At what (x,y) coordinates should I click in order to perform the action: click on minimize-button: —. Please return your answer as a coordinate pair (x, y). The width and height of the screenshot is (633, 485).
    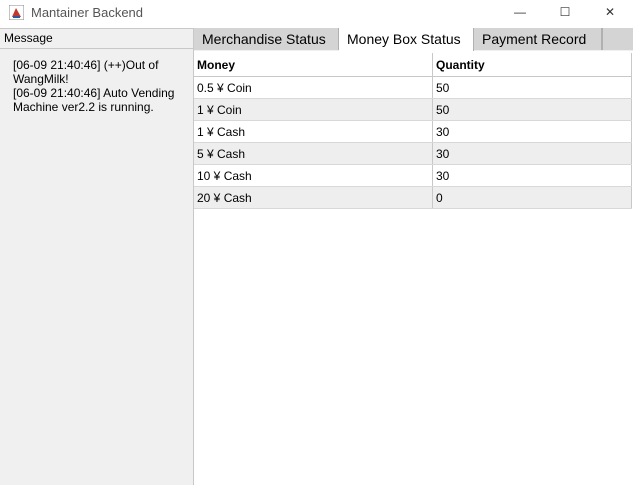
    Looking at the image, I should click on (520, 13).